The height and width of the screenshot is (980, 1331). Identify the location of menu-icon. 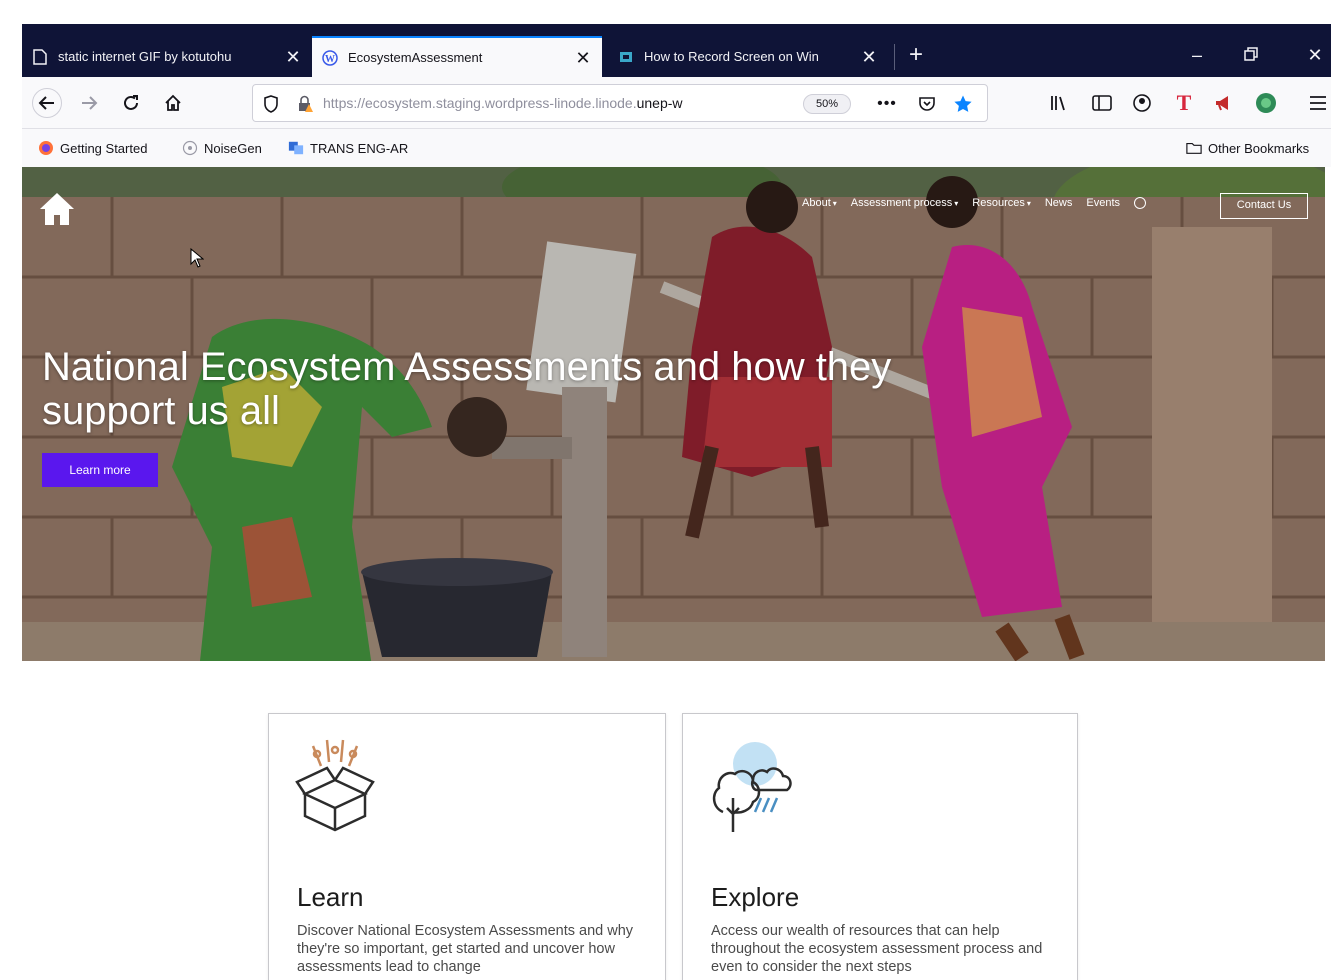
(1318, 103).